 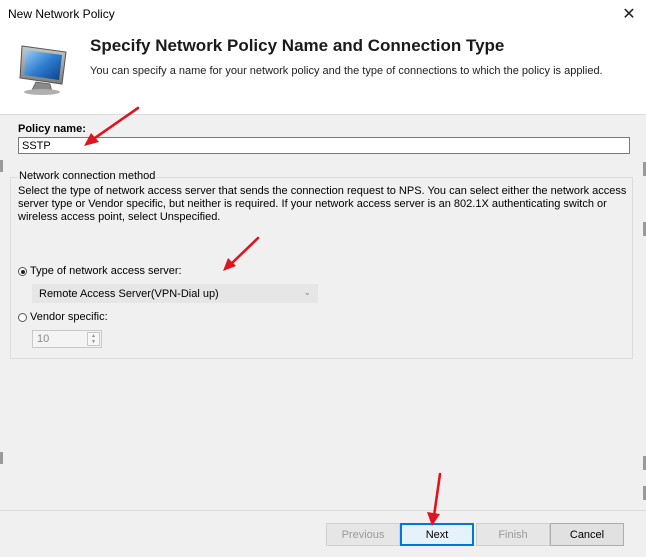 What do you see at coordinates (52, 129) in the screenshot?
I see `policy-name-label: Policy name:` at bounding box center [52, 129].